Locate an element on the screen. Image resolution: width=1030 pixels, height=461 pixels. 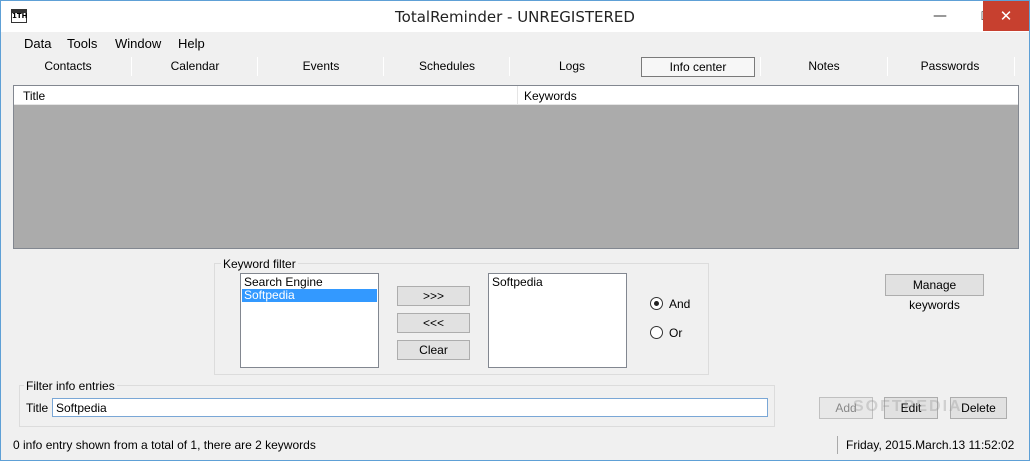
or-radio is located at coordinates (656, 332).